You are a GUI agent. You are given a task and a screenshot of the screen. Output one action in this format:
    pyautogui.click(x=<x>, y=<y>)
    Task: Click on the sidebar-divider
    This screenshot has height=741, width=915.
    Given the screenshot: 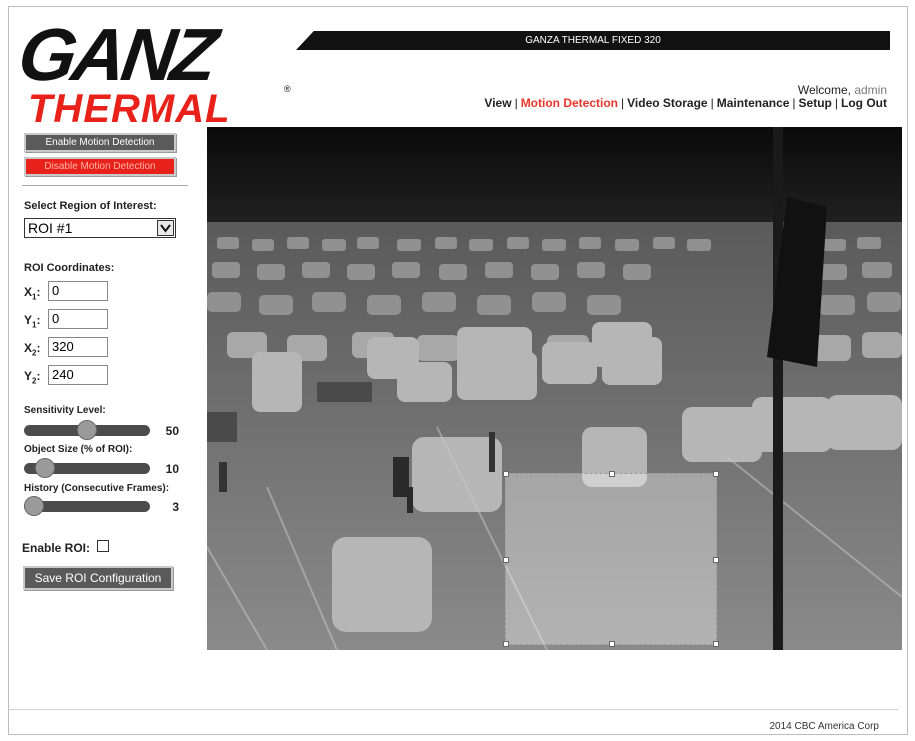 What is the action you would take?
    pyautogui.click(x=105, y=185)
    